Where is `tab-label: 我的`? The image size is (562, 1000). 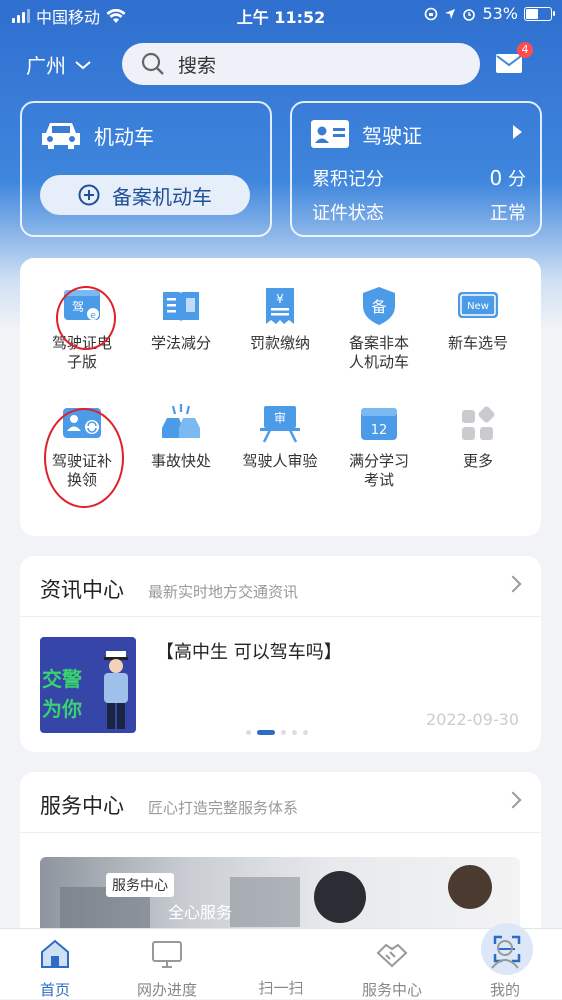 tab-label: 我的 is located at coordinates (504, 990).